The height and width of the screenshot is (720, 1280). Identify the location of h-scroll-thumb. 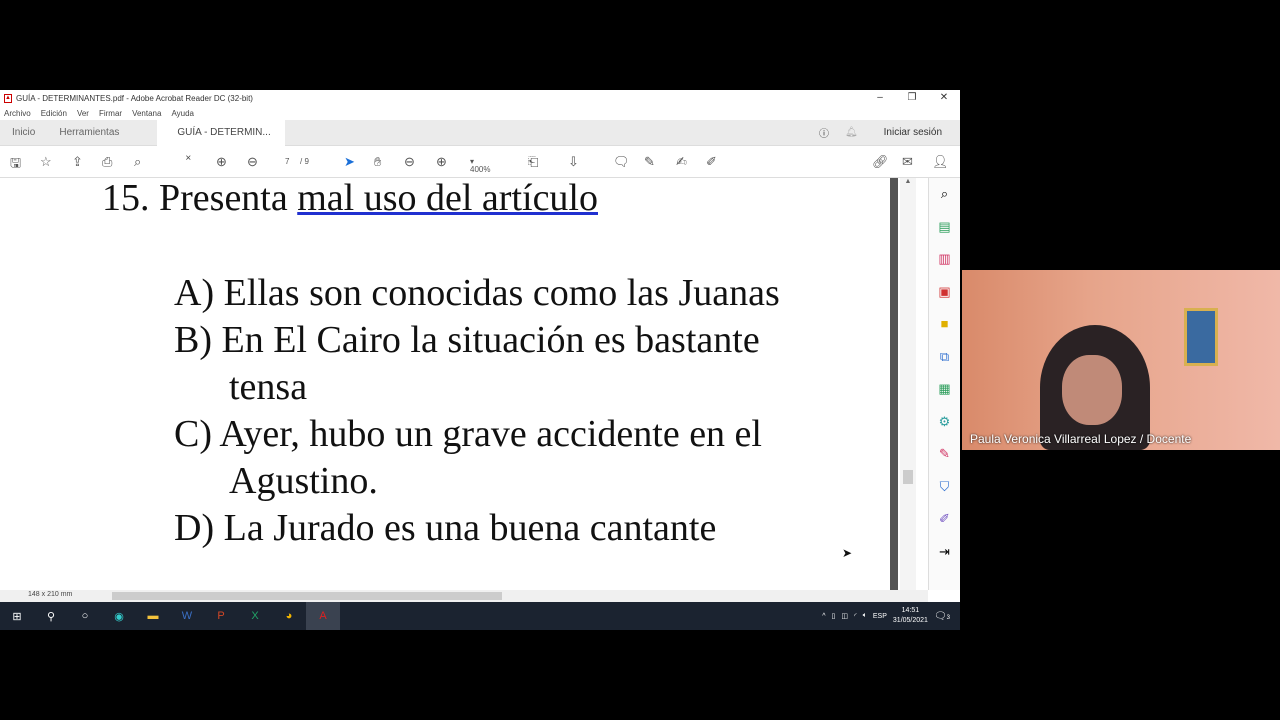
(307, 596).